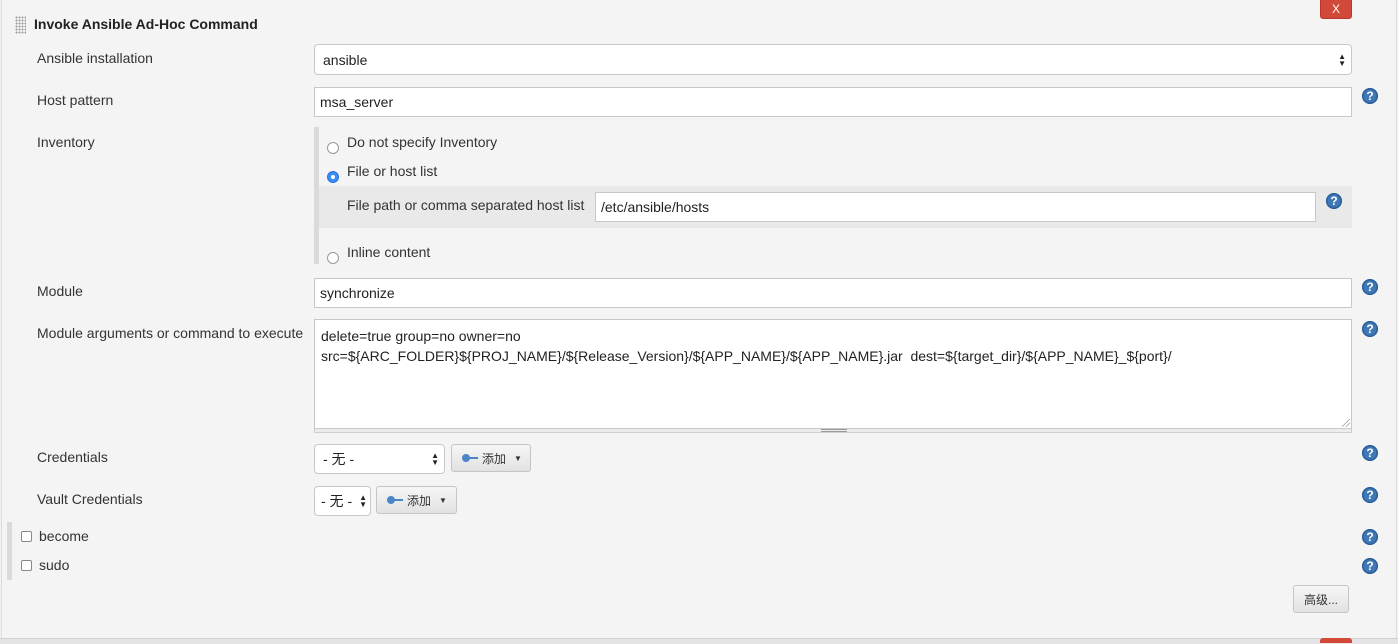  What do you see at coordinates (75, 100) in the screenshot?
I see `host-pattern-label: Host pattern` at bounding box center [75, 100].